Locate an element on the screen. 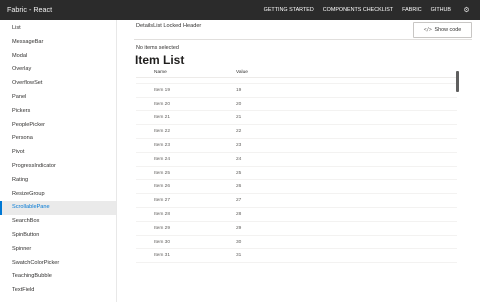 The image size is (480, 302). table-row: Item 31 31 is located at coordinates (296, 256).